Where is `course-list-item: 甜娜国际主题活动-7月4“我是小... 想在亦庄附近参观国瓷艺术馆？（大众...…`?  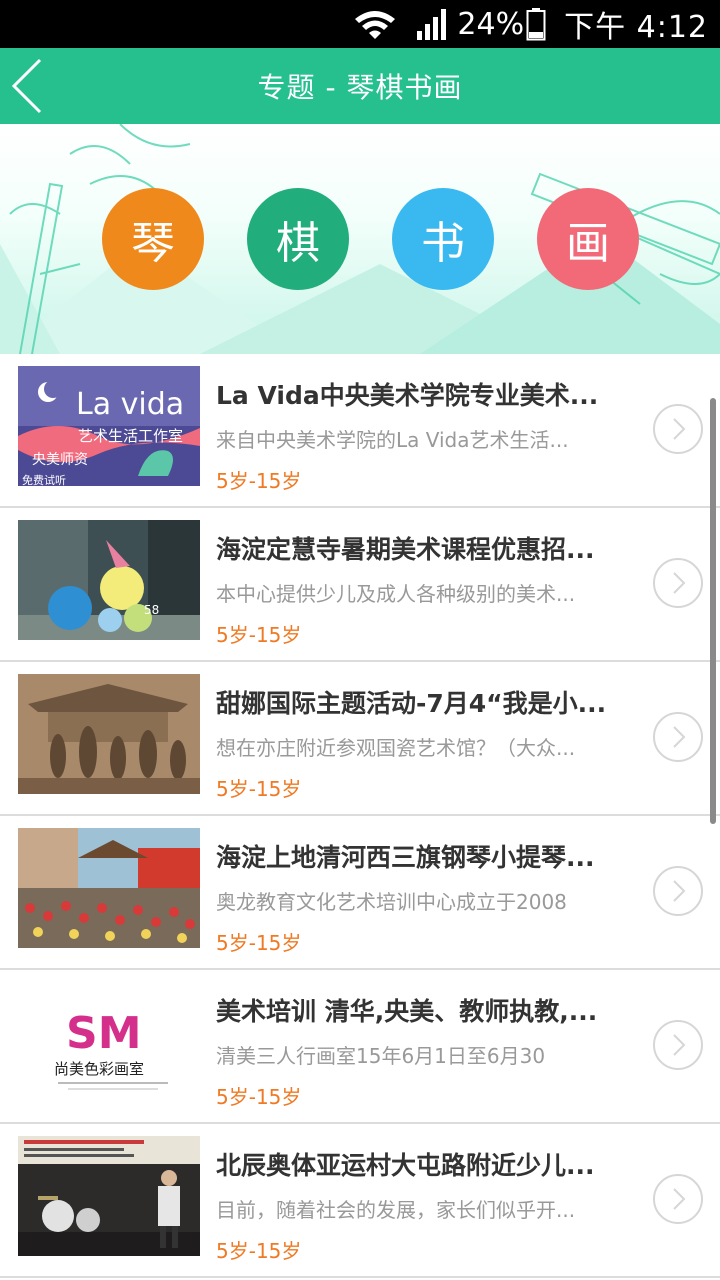 course-list-item: 甜娜国际主题活动-7月4“我是小... 想在亦庄附近参观国瓷艺术馆？（大众...… is located at coordinates (360, 739).